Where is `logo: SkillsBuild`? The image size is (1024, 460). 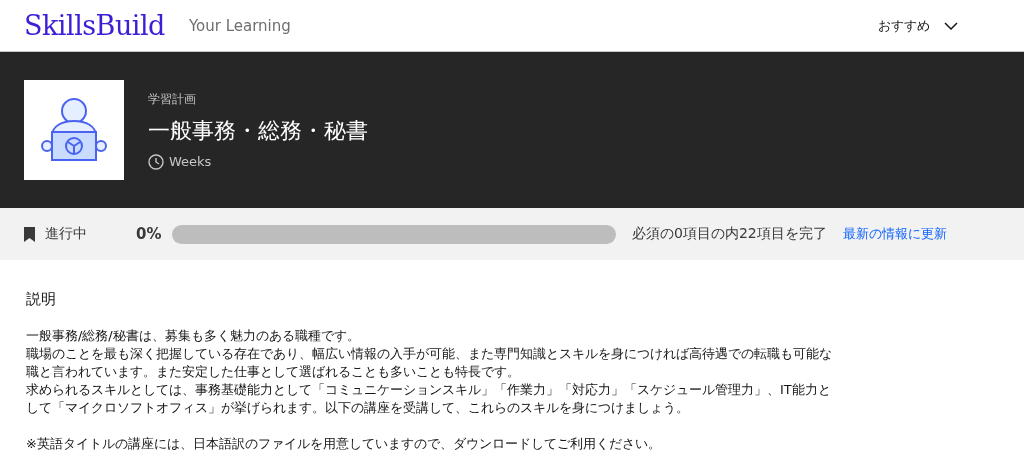 logo: SkillsBuild is located at coordinates (94, 25).